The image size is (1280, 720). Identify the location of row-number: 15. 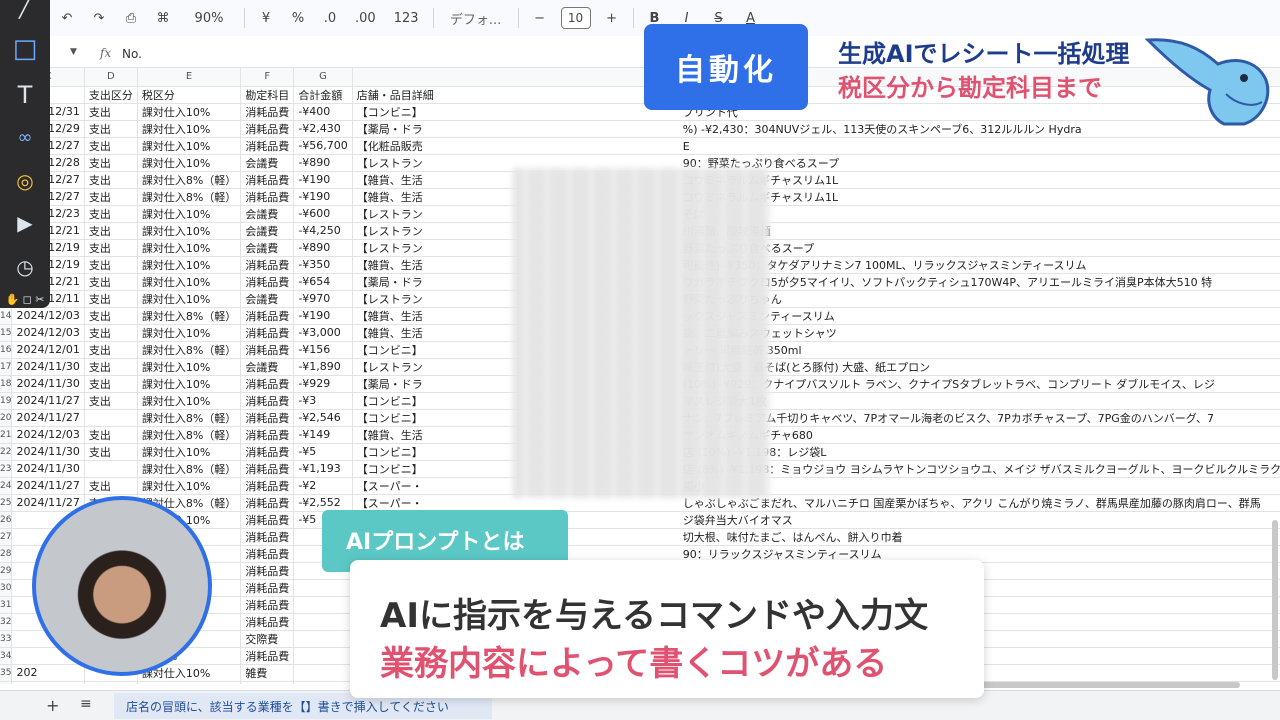
(6, 333).